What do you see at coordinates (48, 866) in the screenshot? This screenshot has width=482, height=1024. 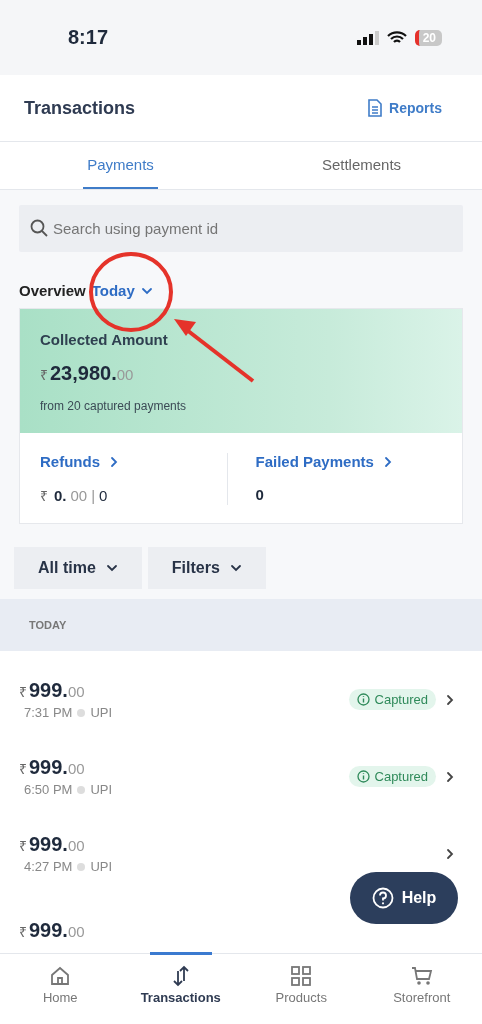 I see `payment-time: 4:27 PM` at bounding box center [48, 866].